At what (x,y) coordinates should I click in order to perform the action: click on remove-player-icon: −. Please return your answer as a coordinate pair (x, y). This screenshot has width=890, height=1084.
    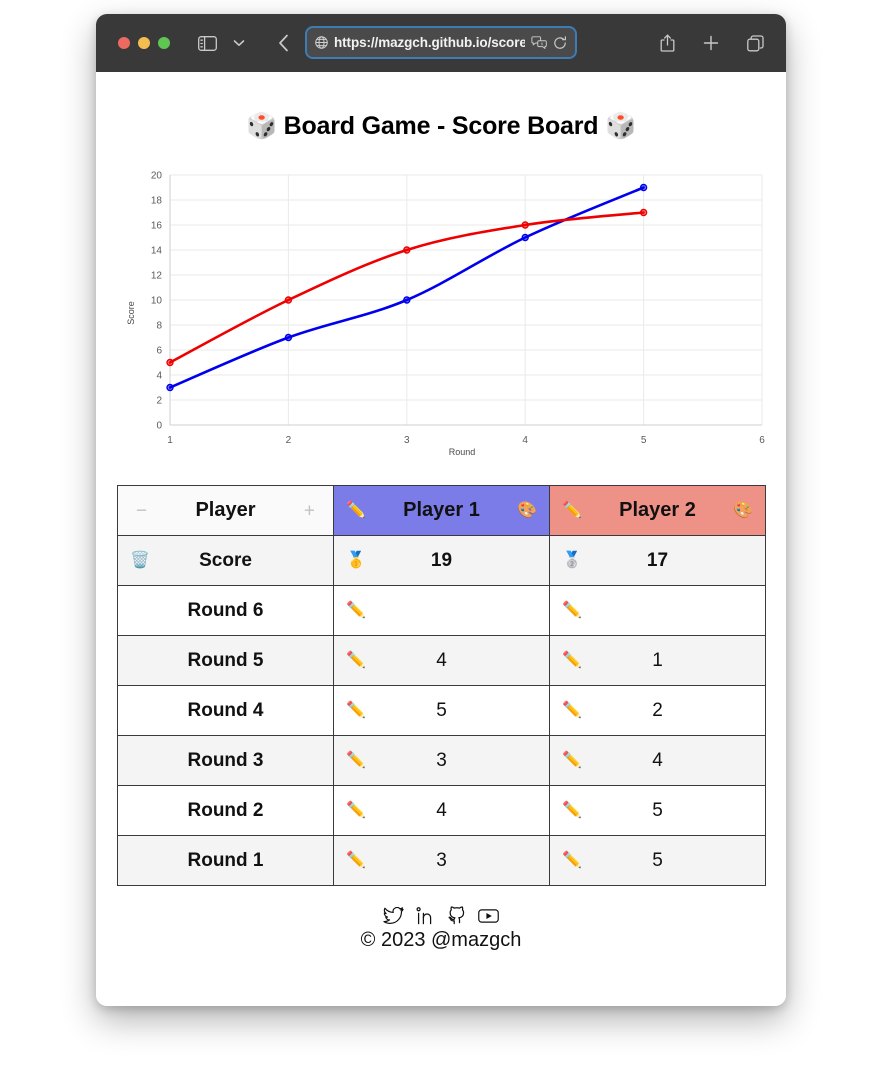
    Looking at the image, I should click on (141, 510).